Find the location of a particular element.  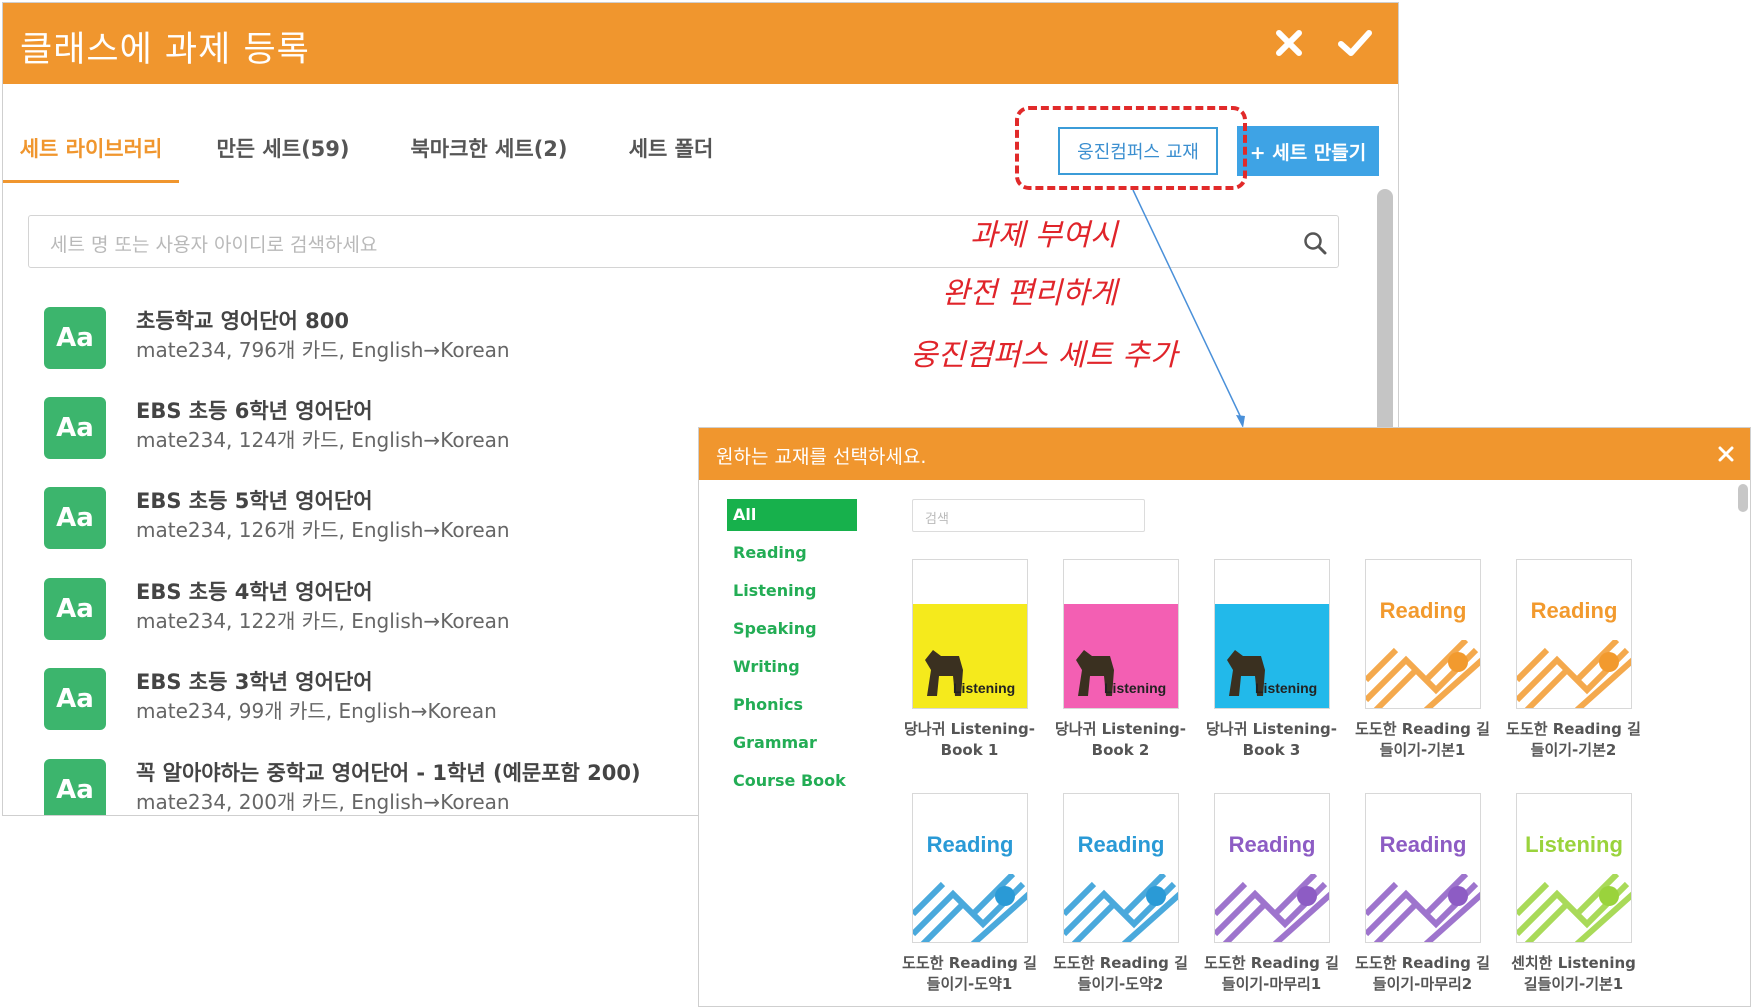

set-title: 초등학교 영어단어 800 is located at coordinates (243, 321).